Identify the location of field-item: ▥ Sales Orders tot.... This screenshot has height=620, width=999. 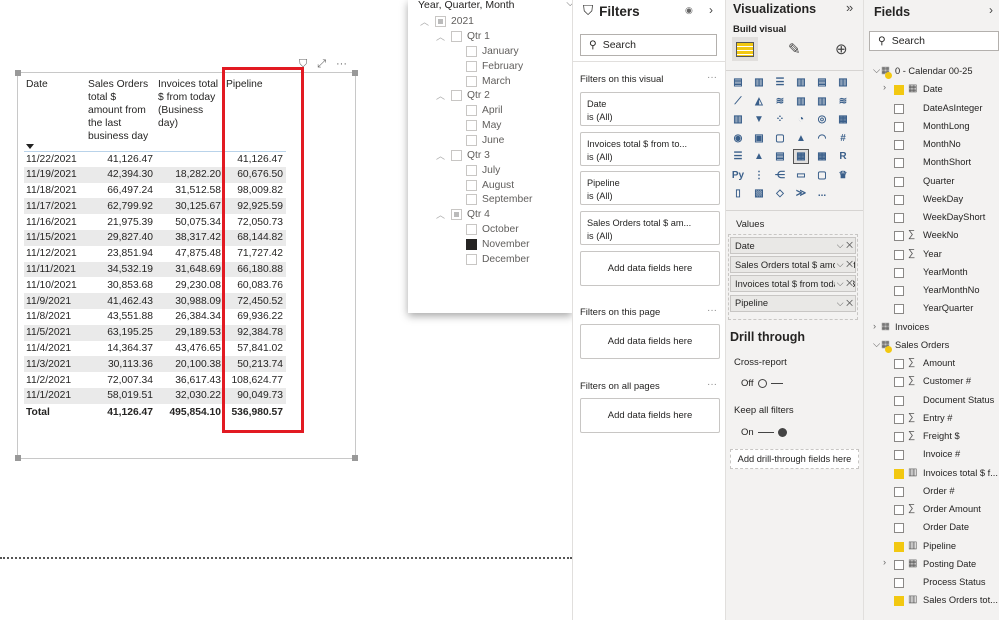
(931, 601).